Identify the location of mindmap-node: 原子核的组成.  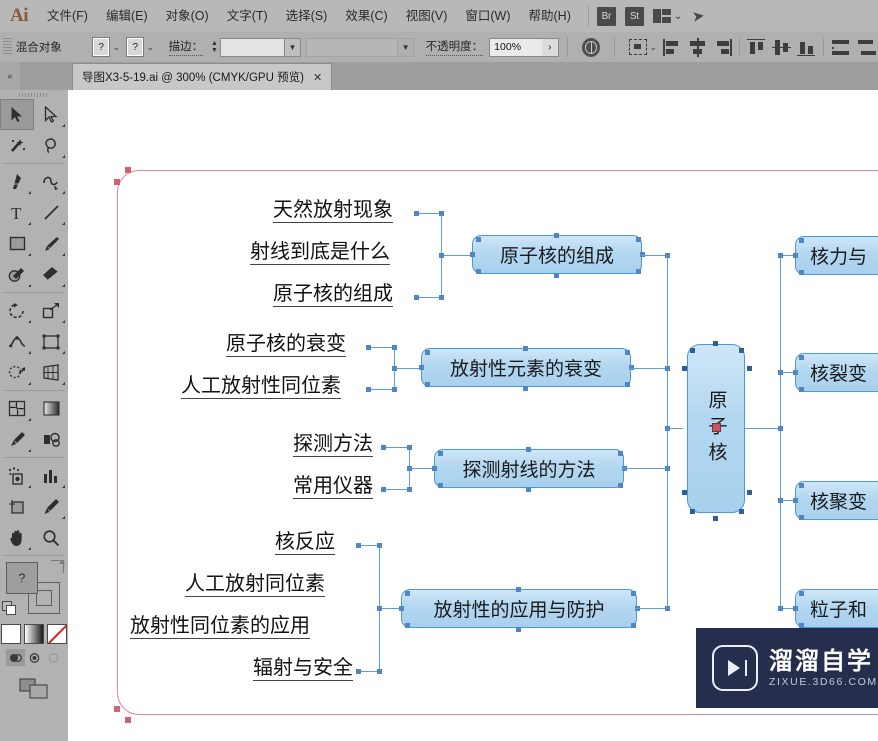
(557, 254).